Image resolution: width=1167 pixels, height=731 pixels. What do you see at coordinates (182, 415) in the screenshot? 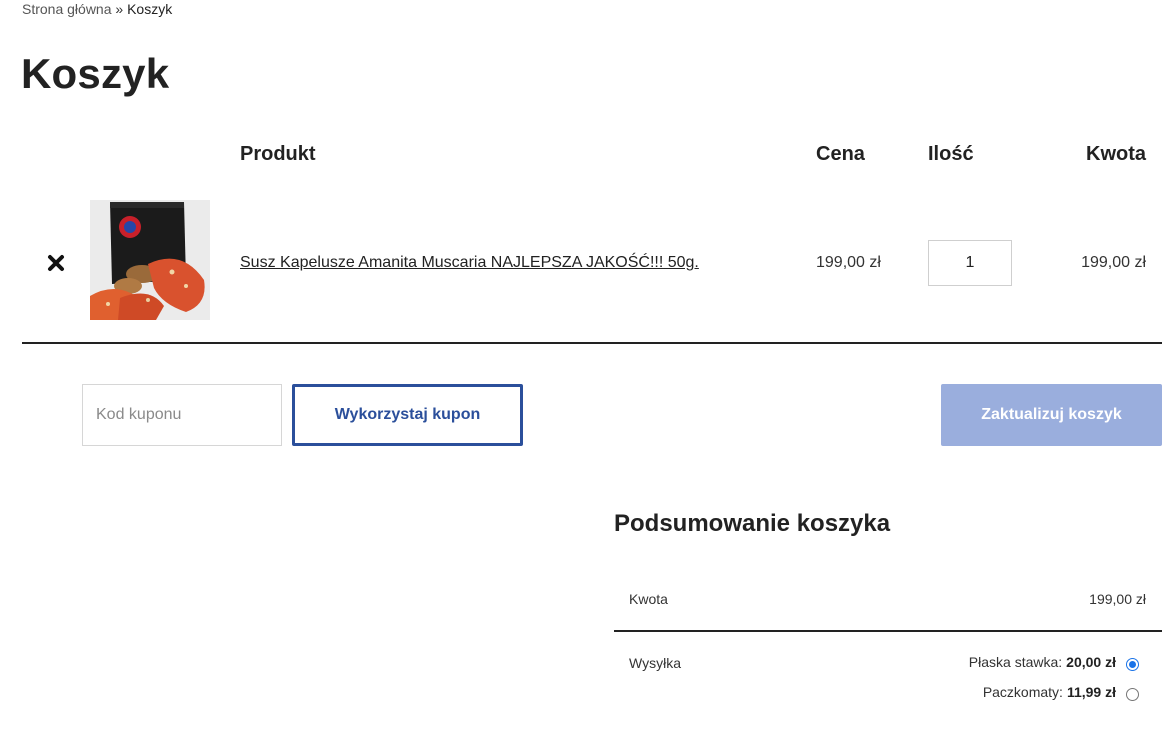
I see `coupon-code-input` at bounding box center [182, 415].